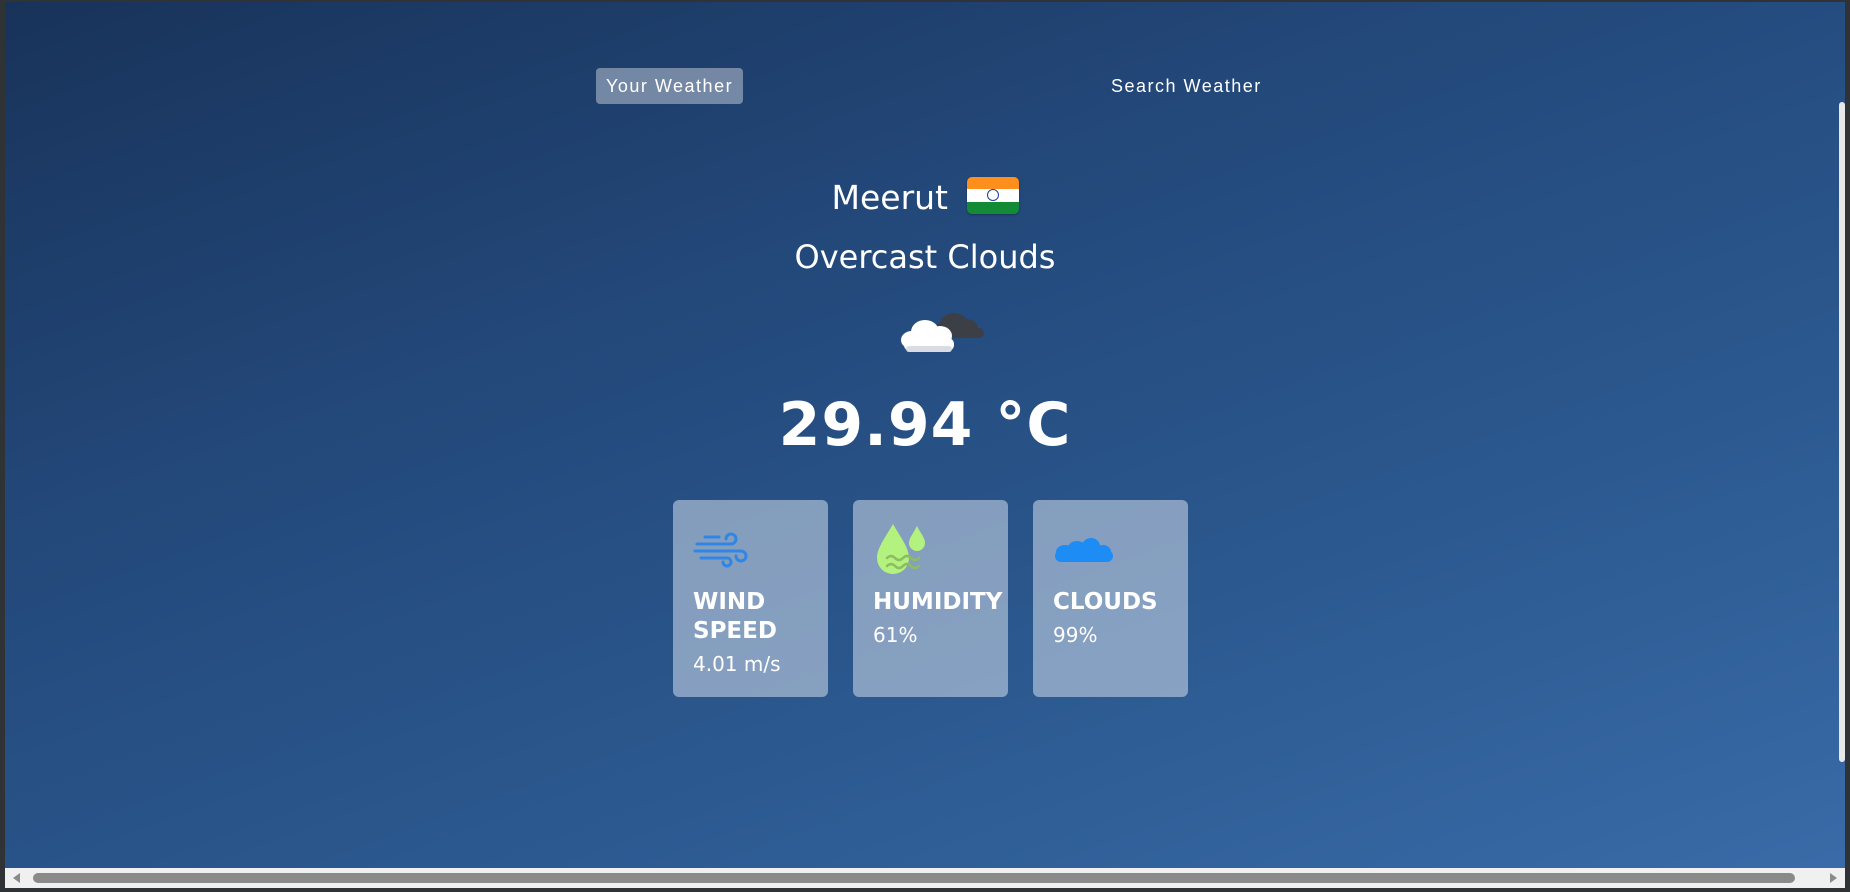  Describe the element at coordinates (936, 86) in the screenshot. I see `nav-tabs: Your Weather Search Weather` at that location.